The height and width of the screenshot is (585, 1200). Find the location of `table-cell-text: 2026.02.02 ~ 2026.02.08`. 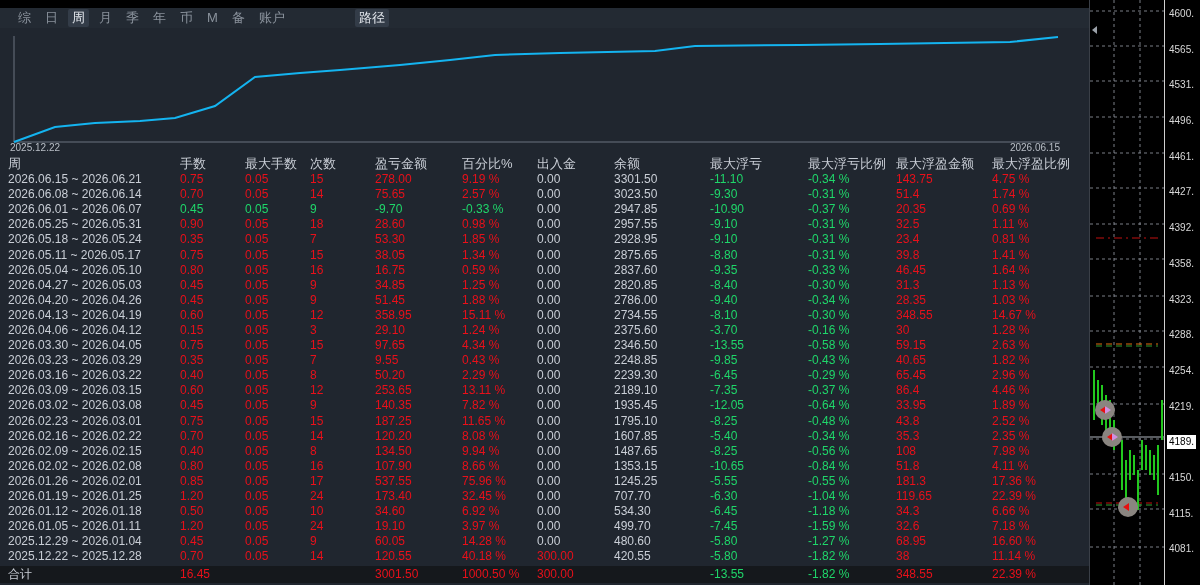

table-cell-text: 2026.02.02 ~ 2026.02.08 is located at coordinates (75, 466).